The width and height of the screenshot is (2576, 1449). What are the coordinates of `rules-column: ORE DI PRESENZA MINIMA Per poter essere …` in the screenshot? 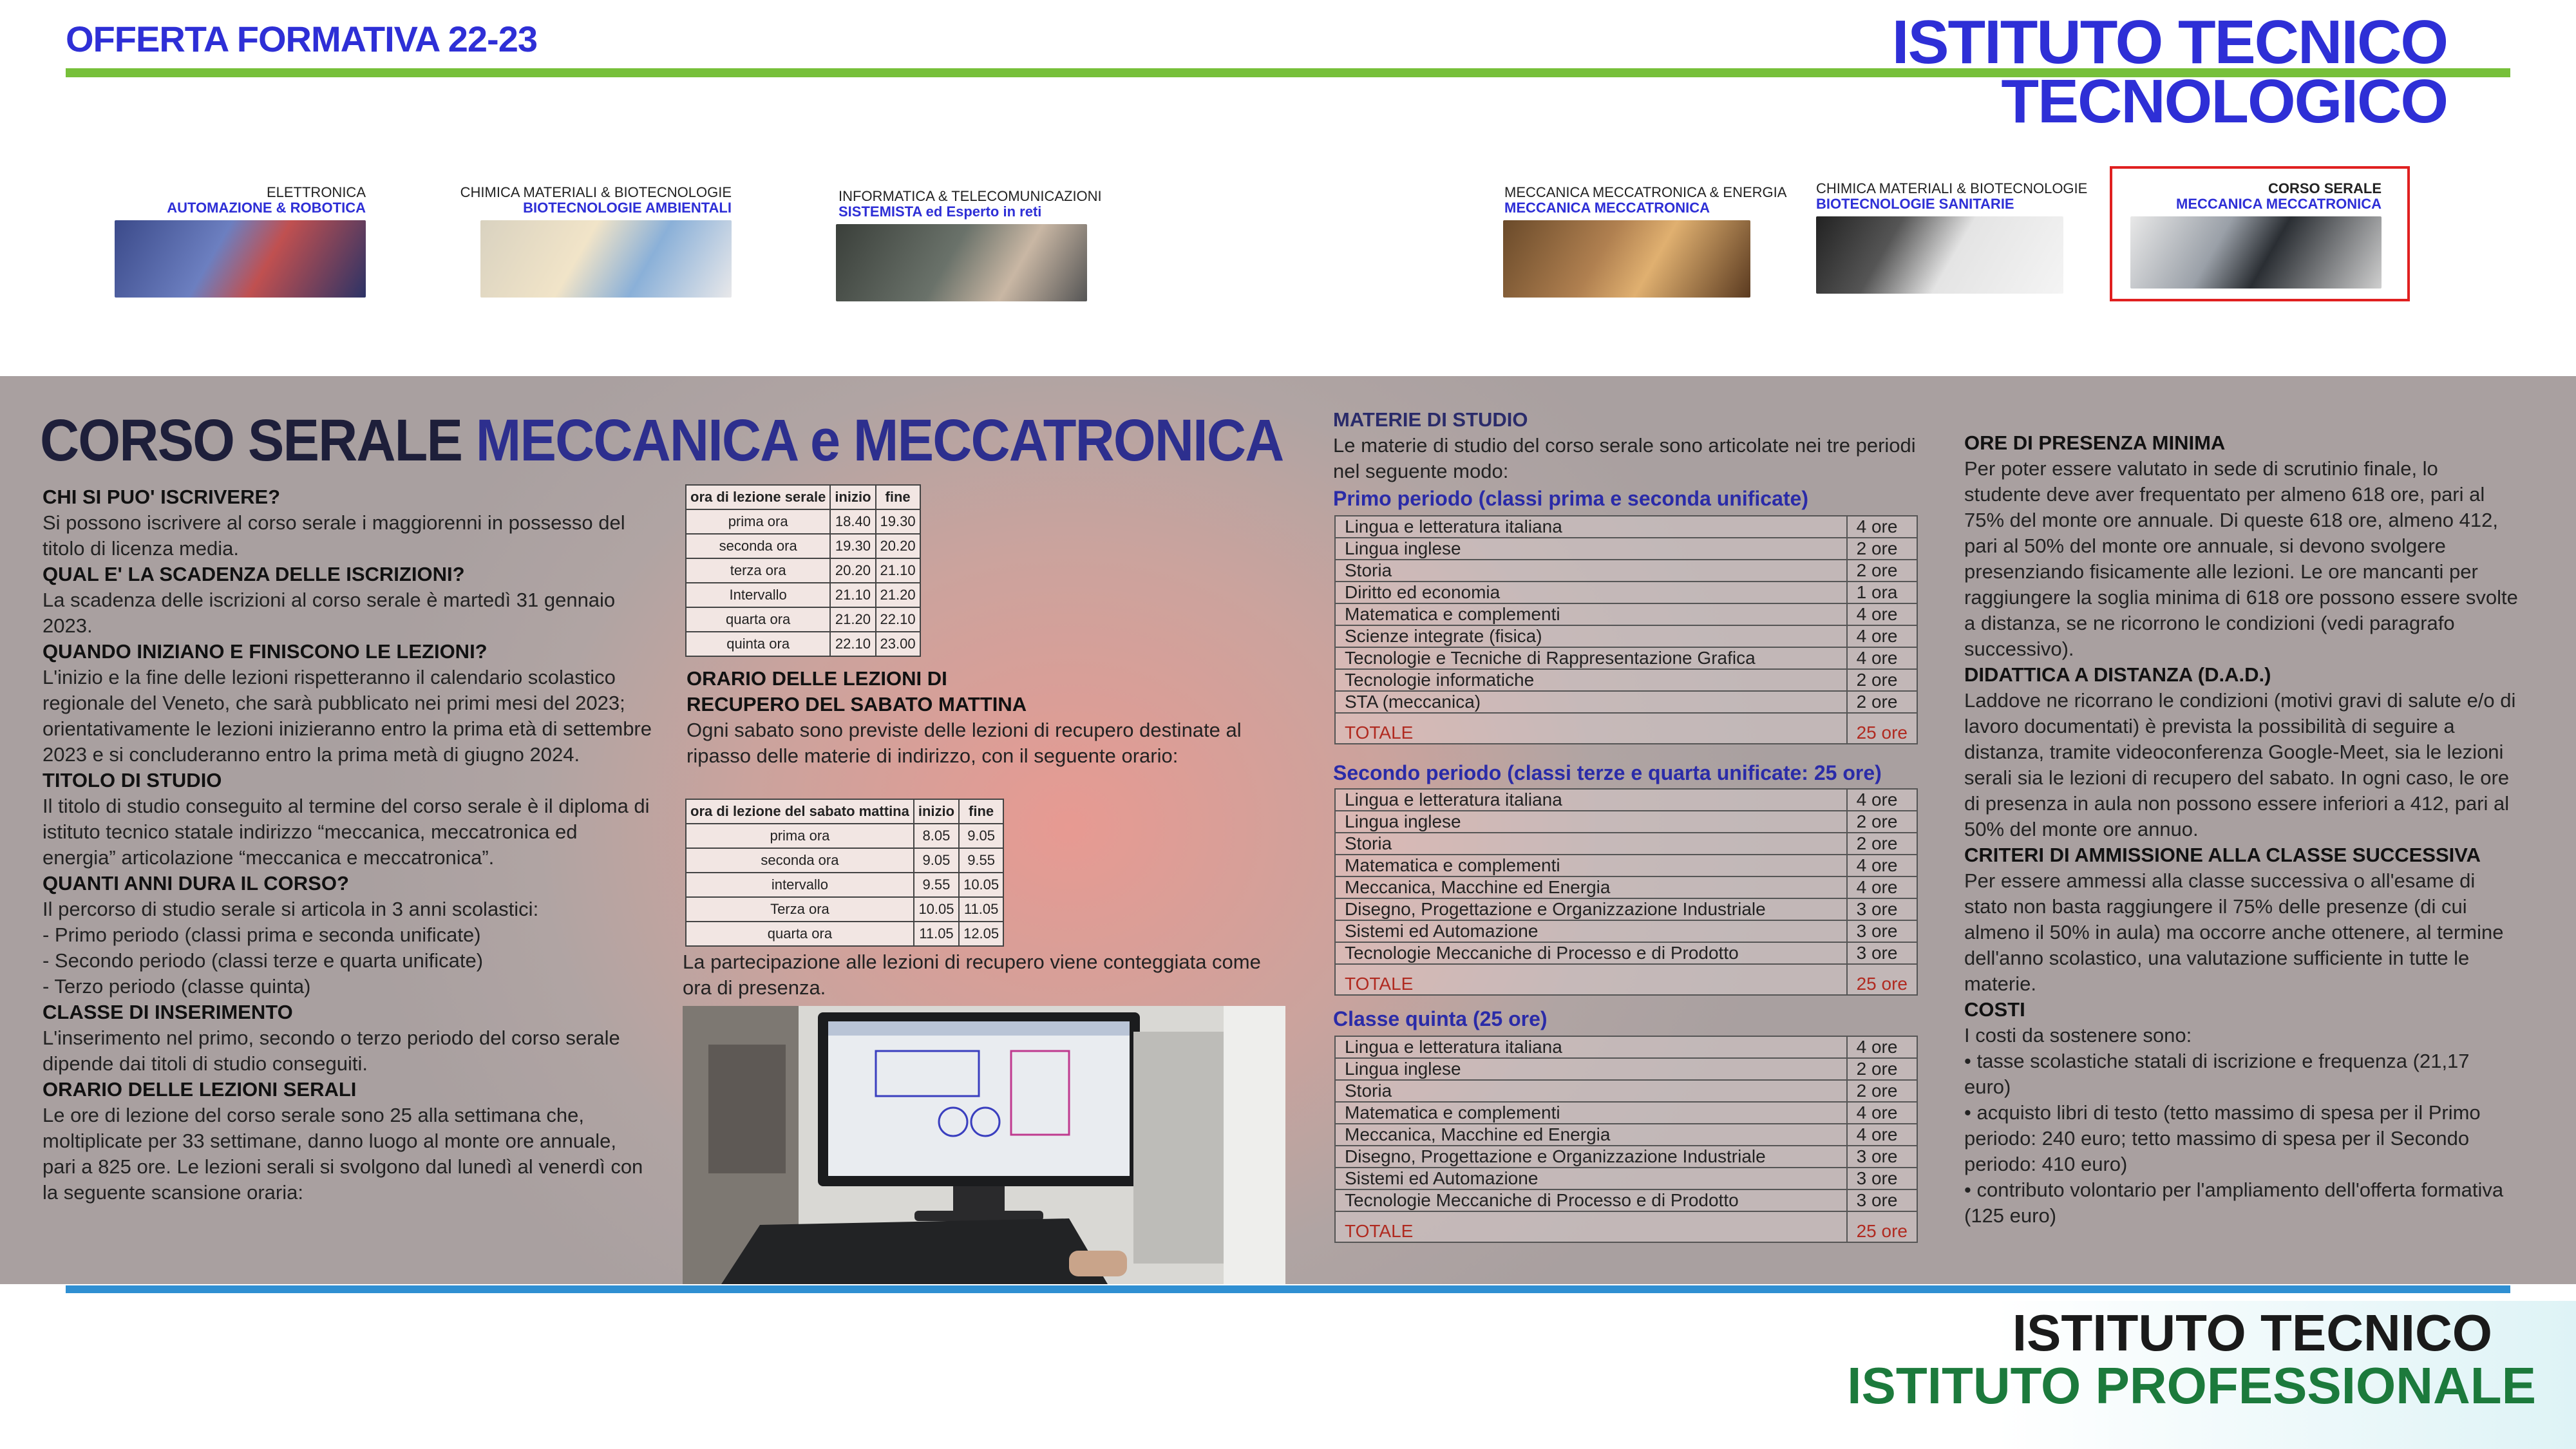 It's located at (2241, 829).